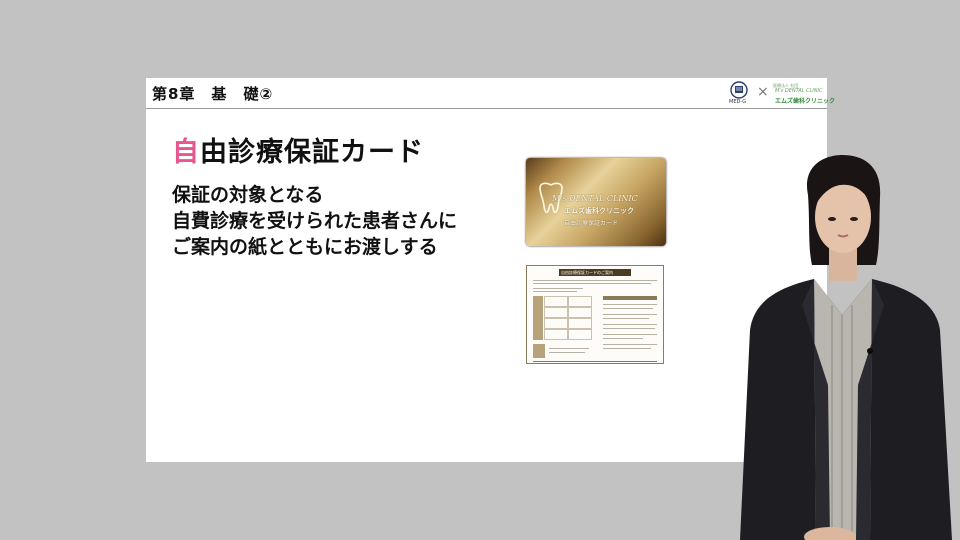 The width and height of the screenshot is (960, 540). What do you see at coordinates (799, 91) in the screenshot?
I see `clinic-logo-en-text: M's DENTAL CLINIC` at bounding box center [799, 91].